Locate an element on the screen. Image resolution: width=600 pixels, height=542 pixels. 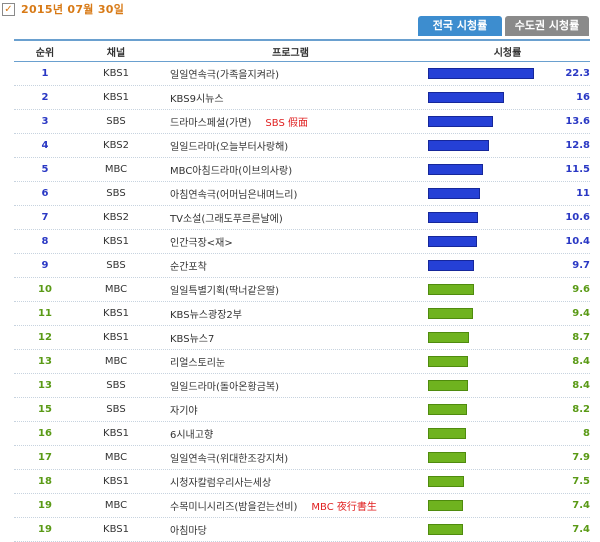
table-row: 7 KBS2 TV소설(그래도푸르른날에) 10.6 is located at coordinates (302, 218).